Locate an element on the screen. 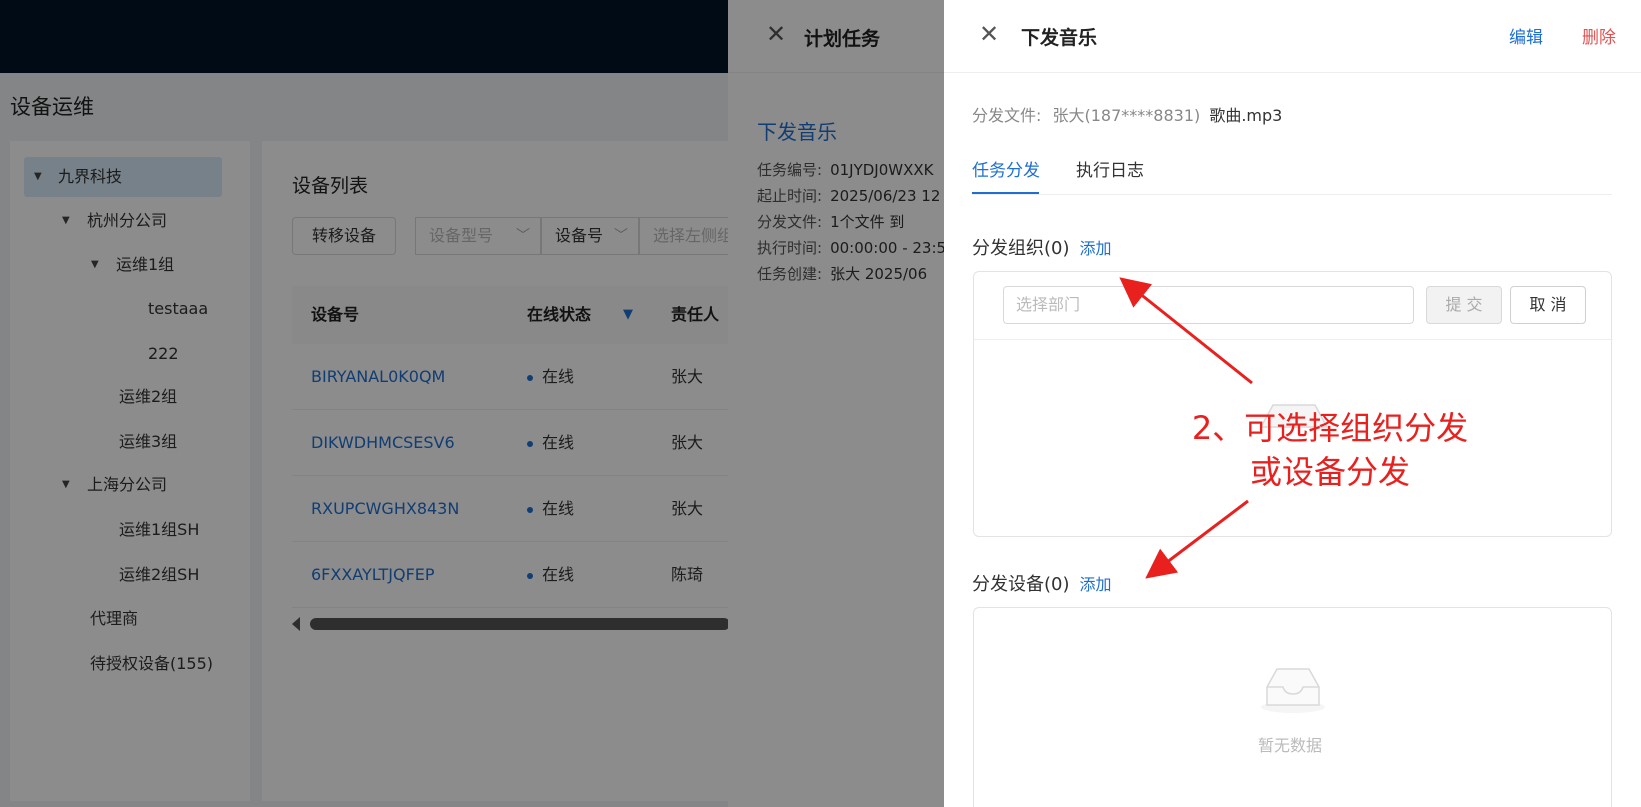 Image resolution: width=1641 pixels, height=807 pixels. delete-link: 删除 is located at coordinates (1599, 35).